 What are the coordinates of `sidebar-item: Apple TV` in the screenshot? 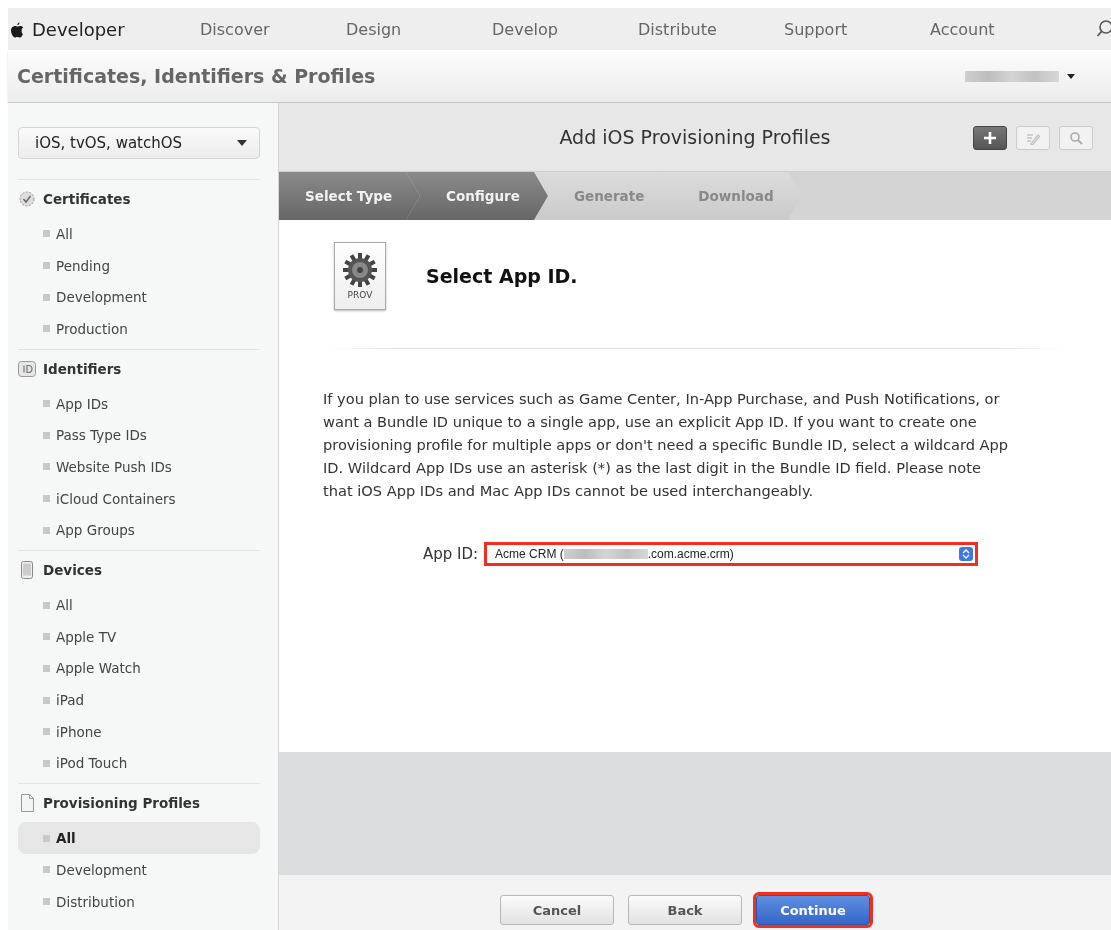 It's located at (139, 636).